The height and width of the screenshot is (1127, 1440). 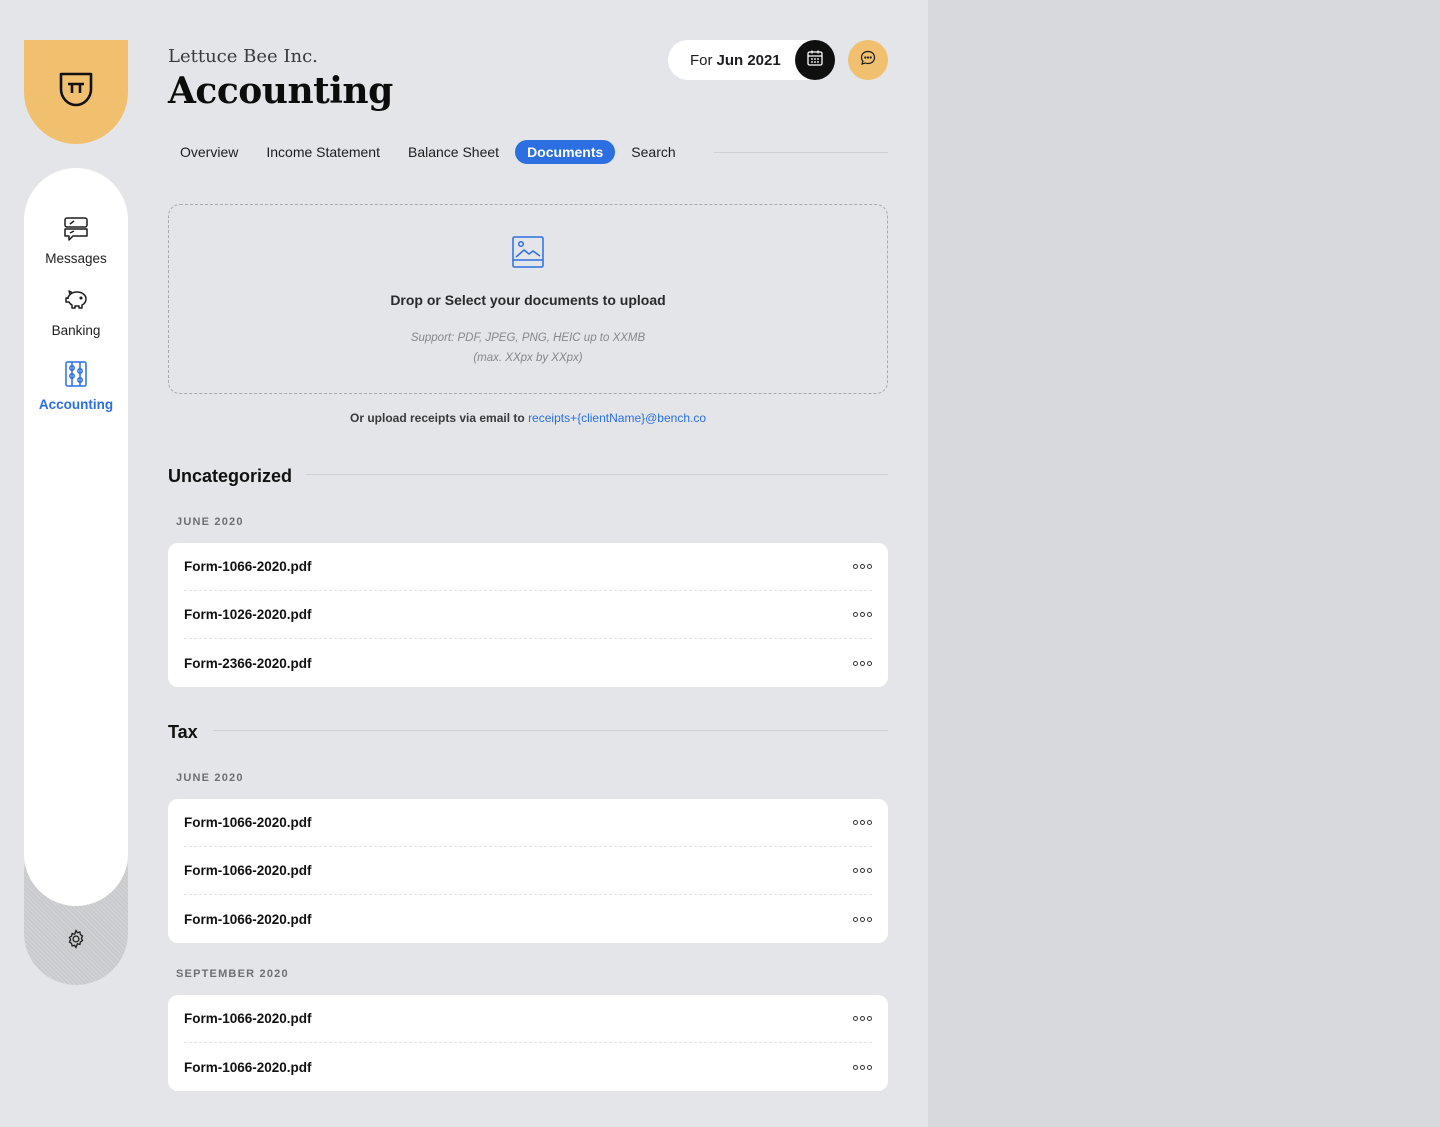 I want to click on section-title-uncategorized: Uncategorized, so click(x=230, y=476).